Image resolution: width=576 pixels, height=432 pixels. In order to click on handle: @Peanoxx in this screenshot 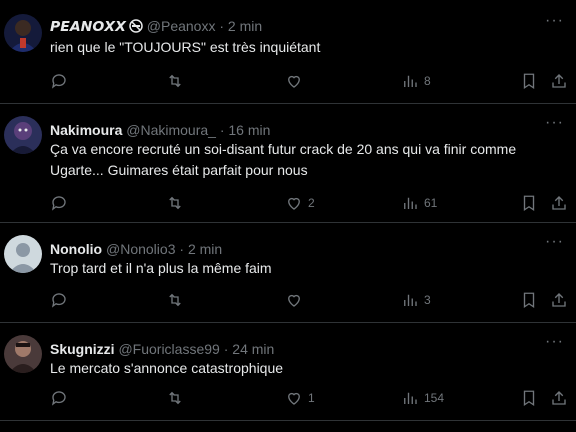, I will do `click(181, 26)`.